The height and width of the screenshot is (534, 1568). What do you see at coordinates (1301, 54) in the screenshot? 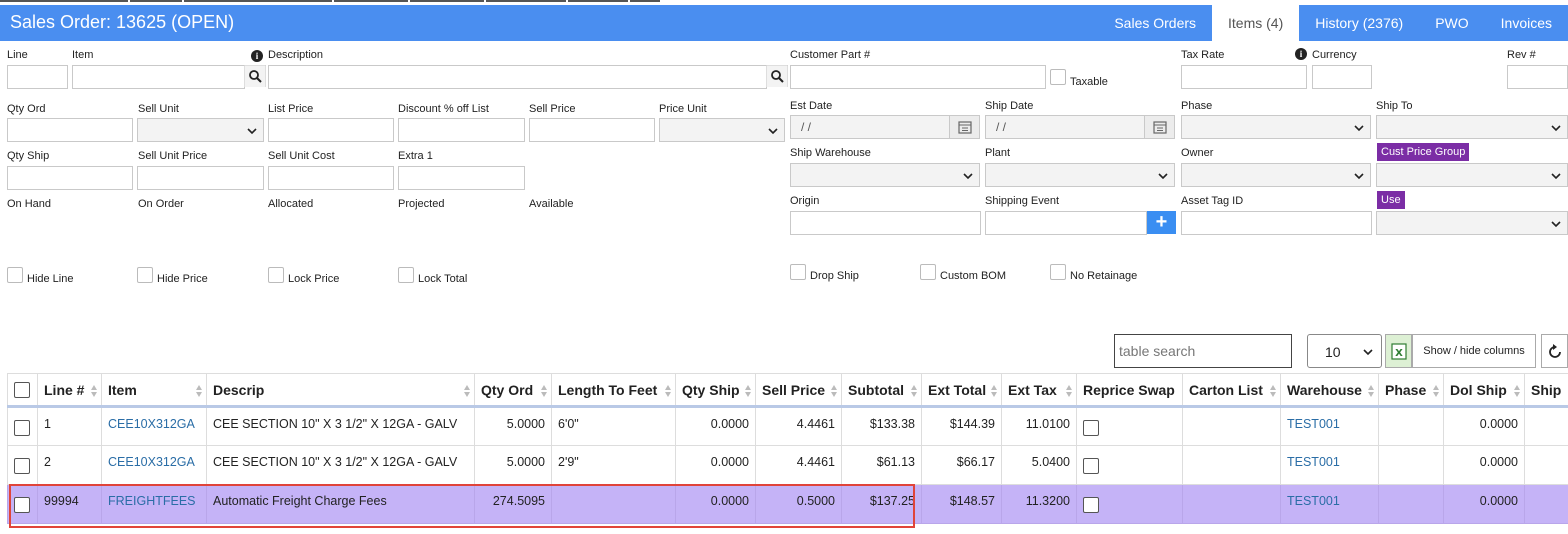
I see `tax-rate-info-icon: i` at bounding box center [1301, 54].